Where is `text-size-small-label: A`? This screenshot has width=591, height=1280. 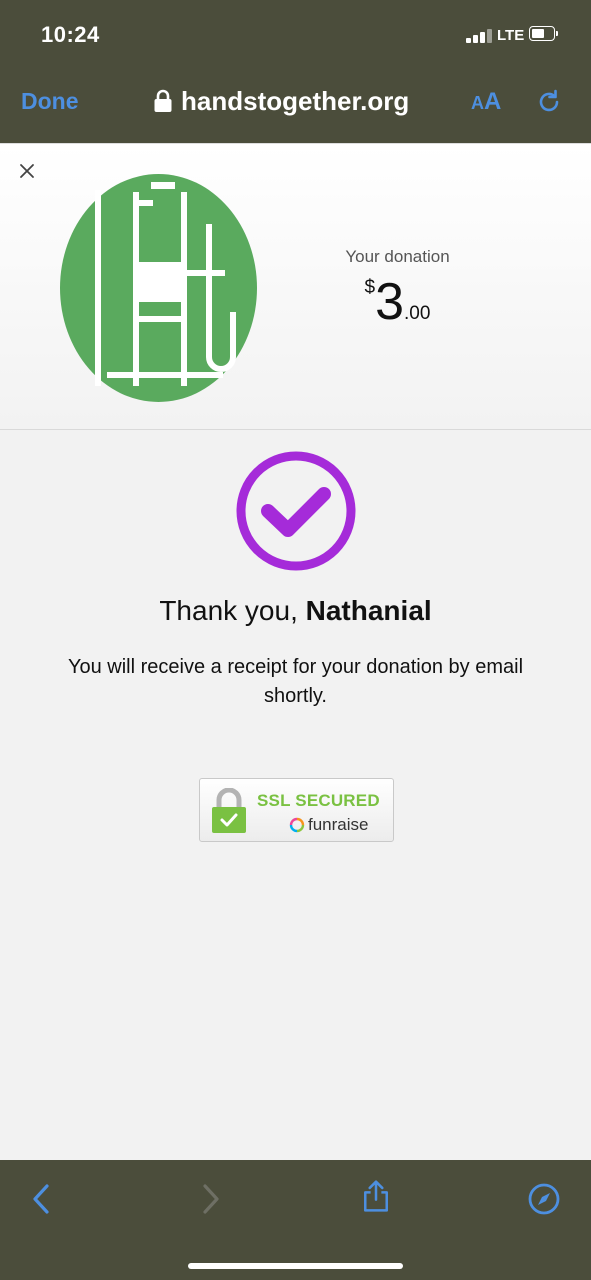 text-size-small-label: A is located at coordinates (477, 103).